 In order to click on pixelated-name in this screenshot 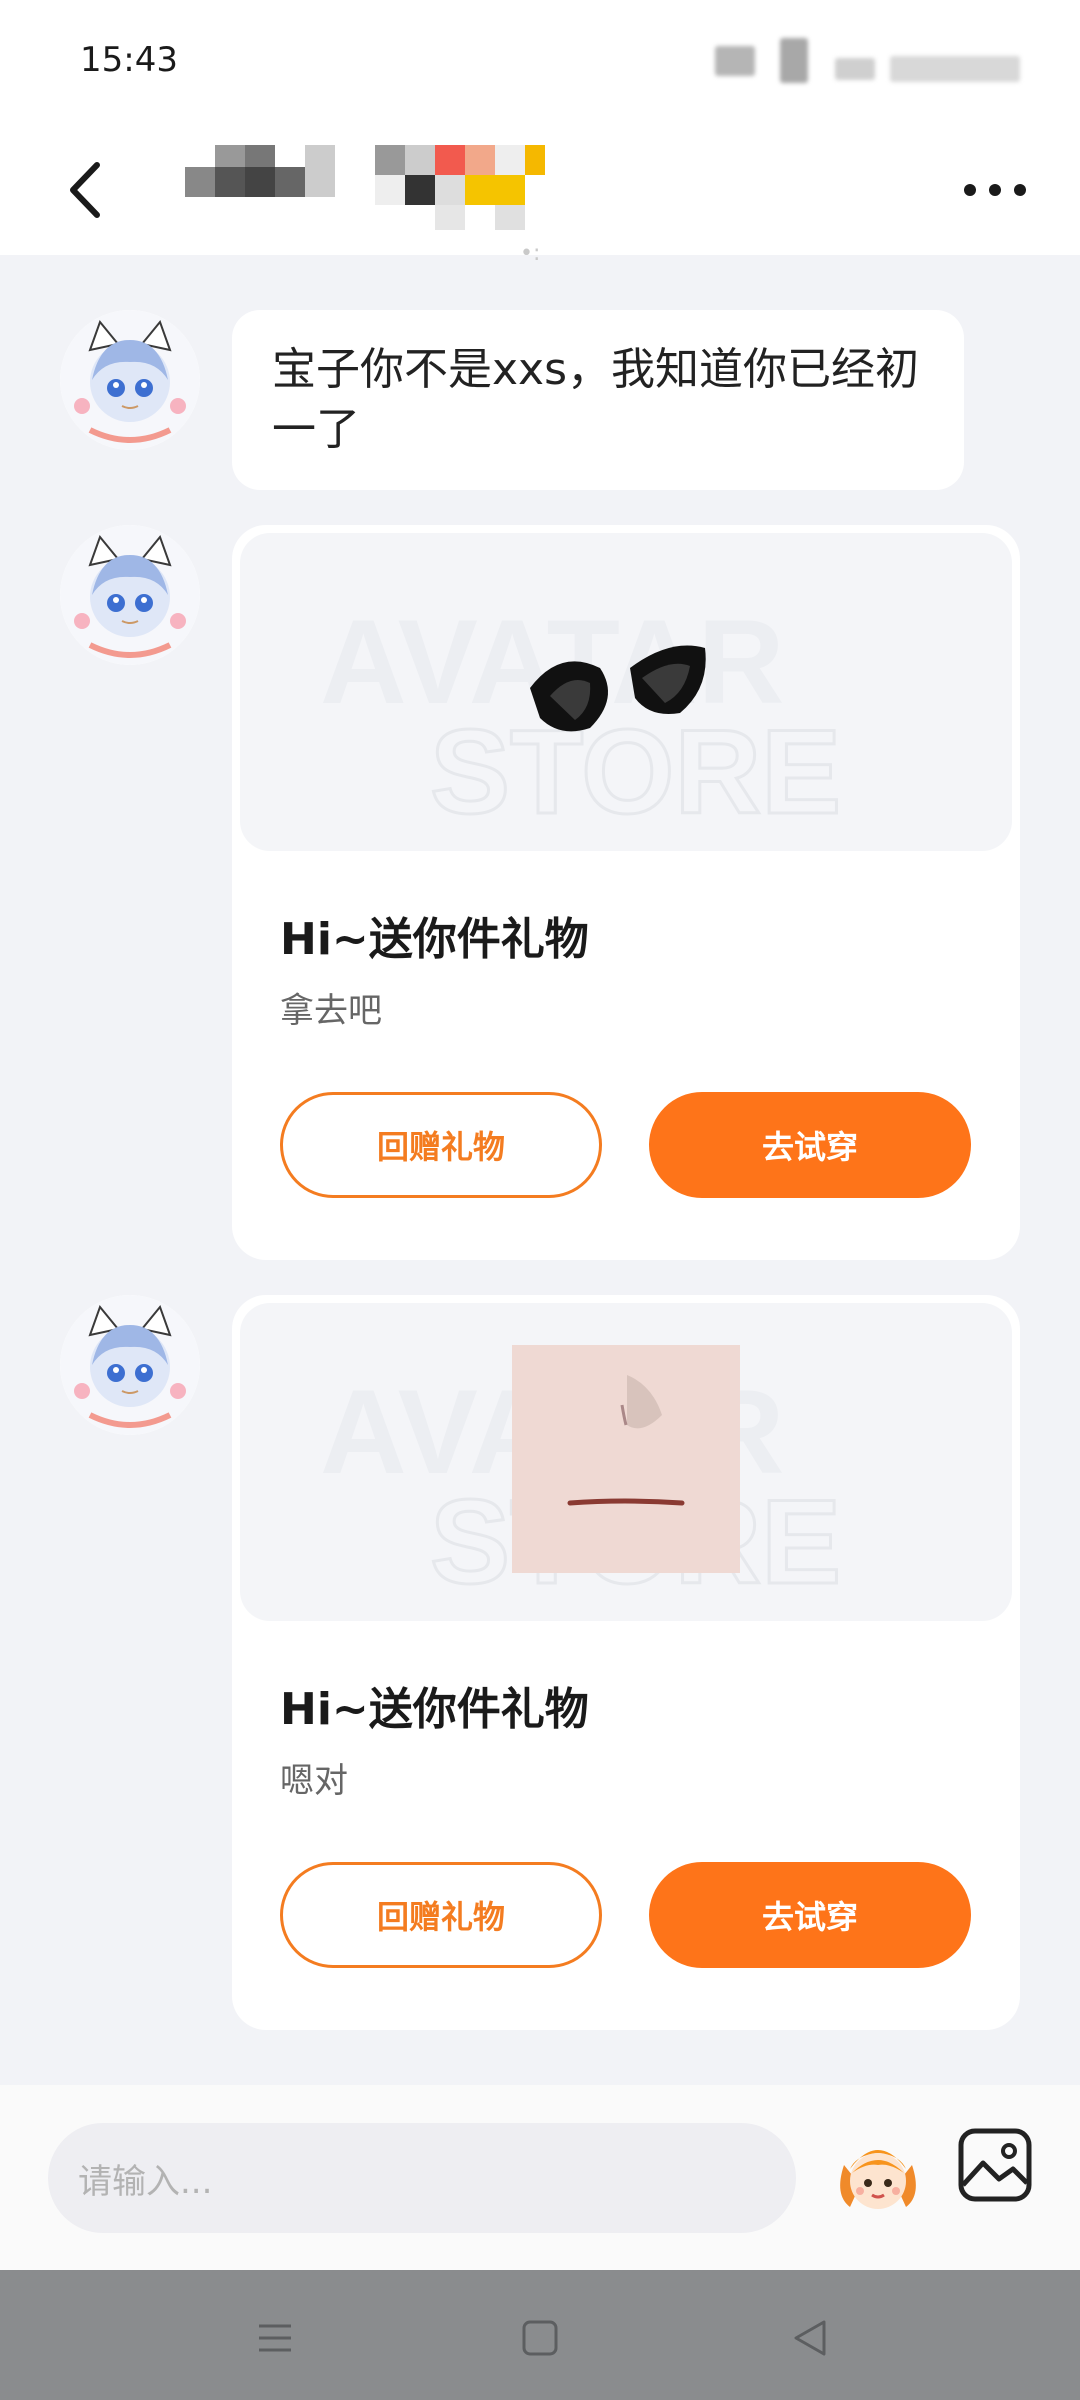, I will do `click(365, 187)`.